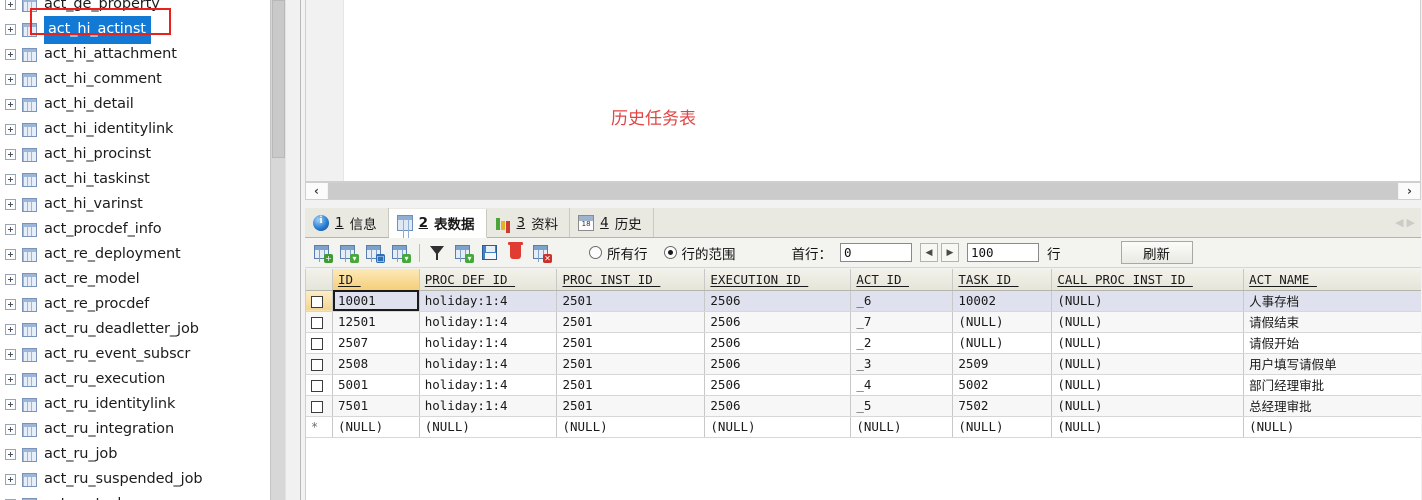 The width and height of the screenshot is (1422, 500). I want to click on cell-TASK_ID_: 2509, so click(1002, 364).